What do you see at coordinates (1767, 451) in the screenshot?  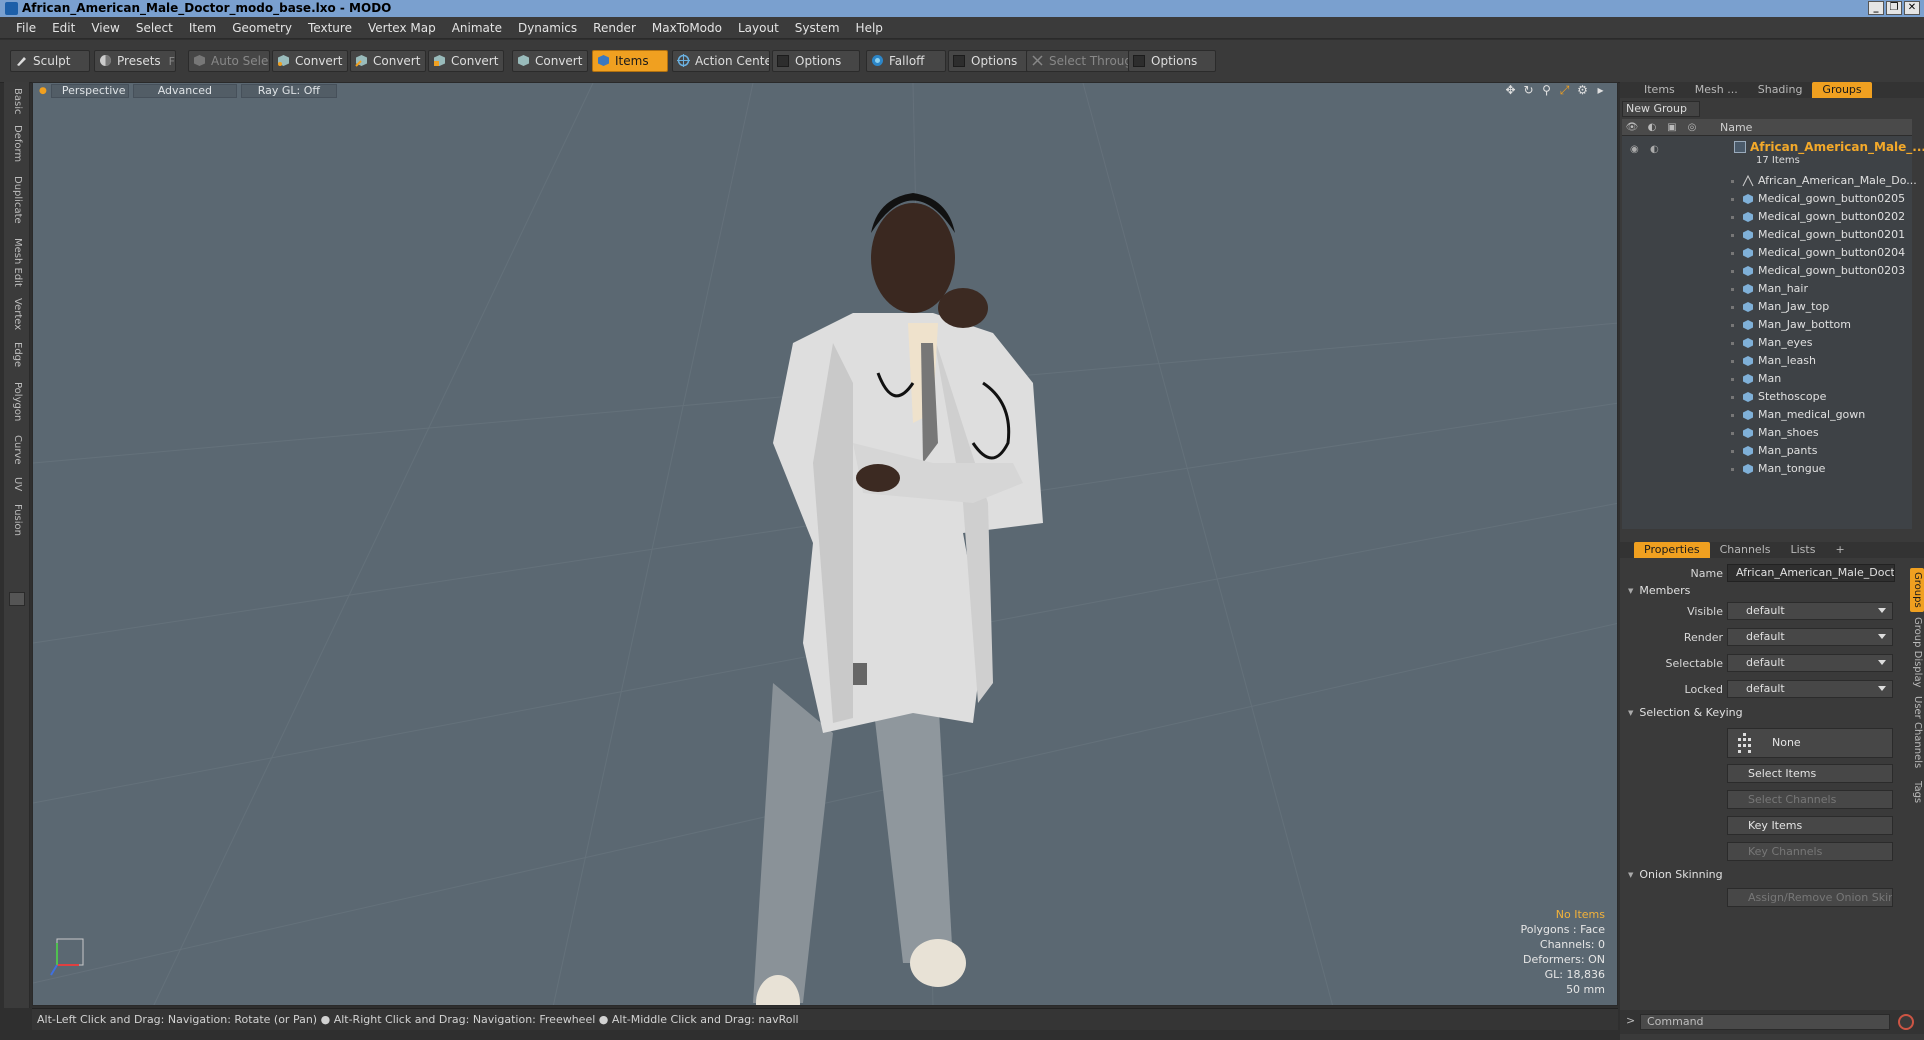 I see `list-item: Man_pants` at bounding box center [1767, 451].